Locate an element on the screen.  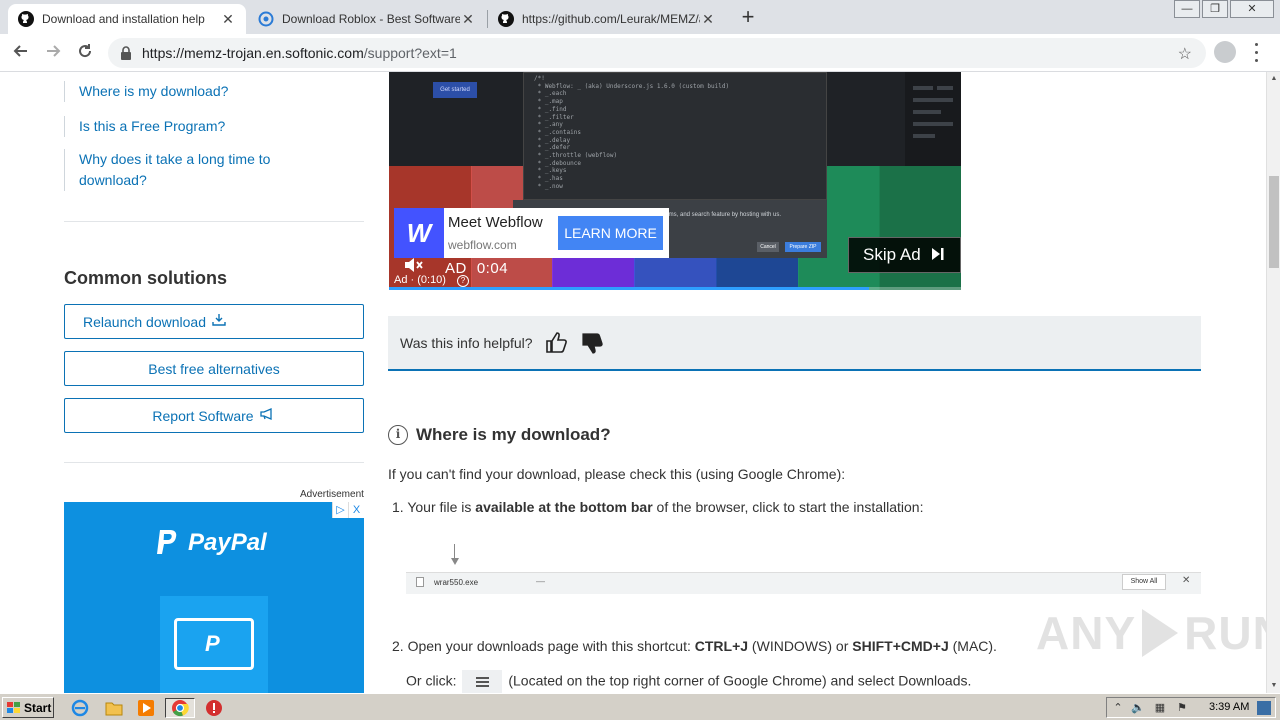
code-line: * _.filter is located at coordinates (554, 117).